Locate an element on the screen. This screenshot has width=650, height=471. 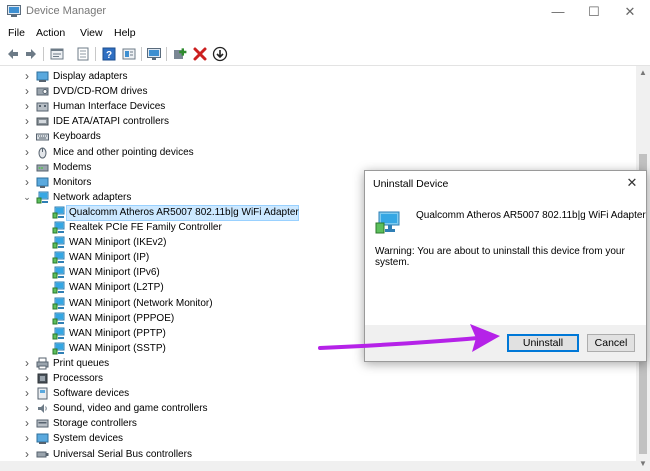
tree-device-label: WAN Miniport (L2TP) is located at coordinates (116, 288).